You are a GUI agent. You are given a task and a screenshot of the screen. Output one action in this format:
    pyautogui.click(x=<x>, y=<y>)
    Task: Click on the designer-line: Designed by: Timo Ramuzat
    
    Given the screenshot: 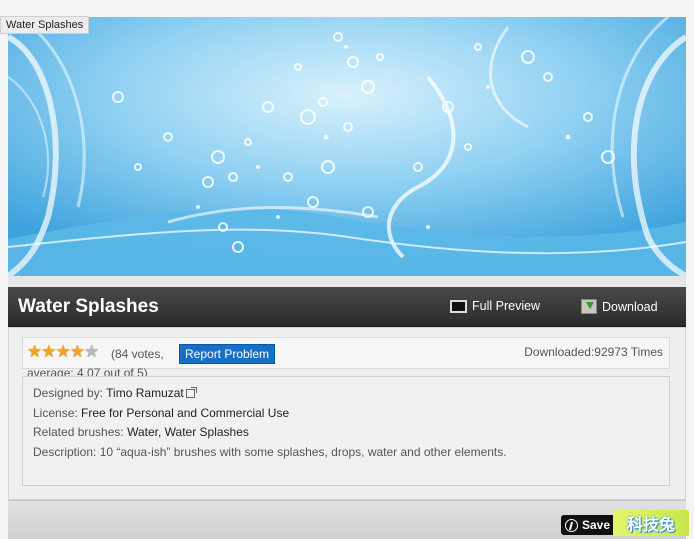 What is the action you would take?
    pyautogui.click(x=346, y=394)
    